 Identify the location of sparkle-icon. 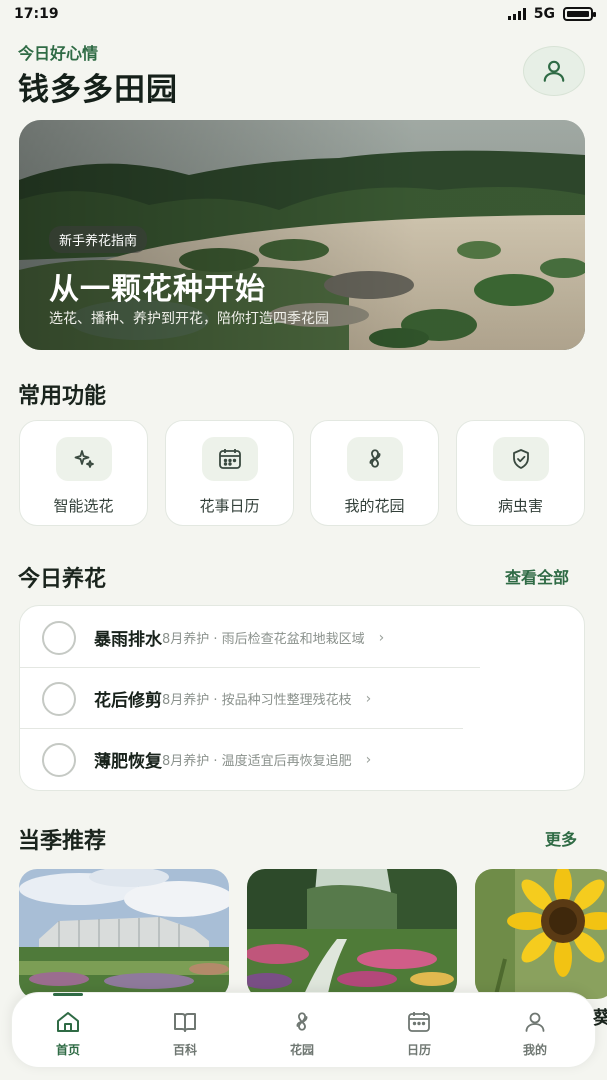
(84, 459).